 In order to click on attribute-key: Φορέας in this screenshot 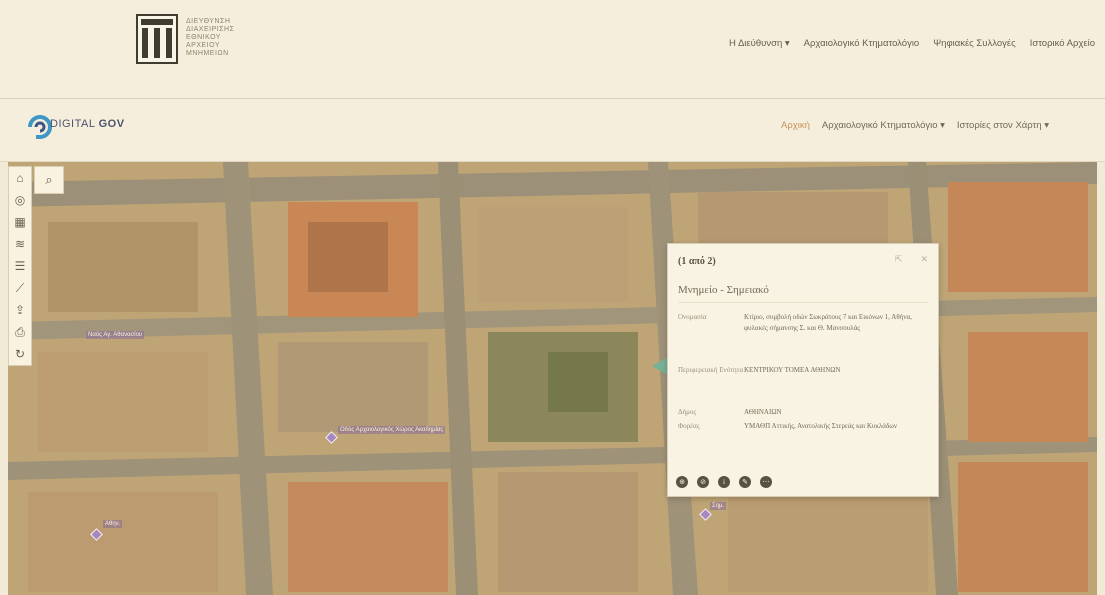, I will do `click(689, 426)`.